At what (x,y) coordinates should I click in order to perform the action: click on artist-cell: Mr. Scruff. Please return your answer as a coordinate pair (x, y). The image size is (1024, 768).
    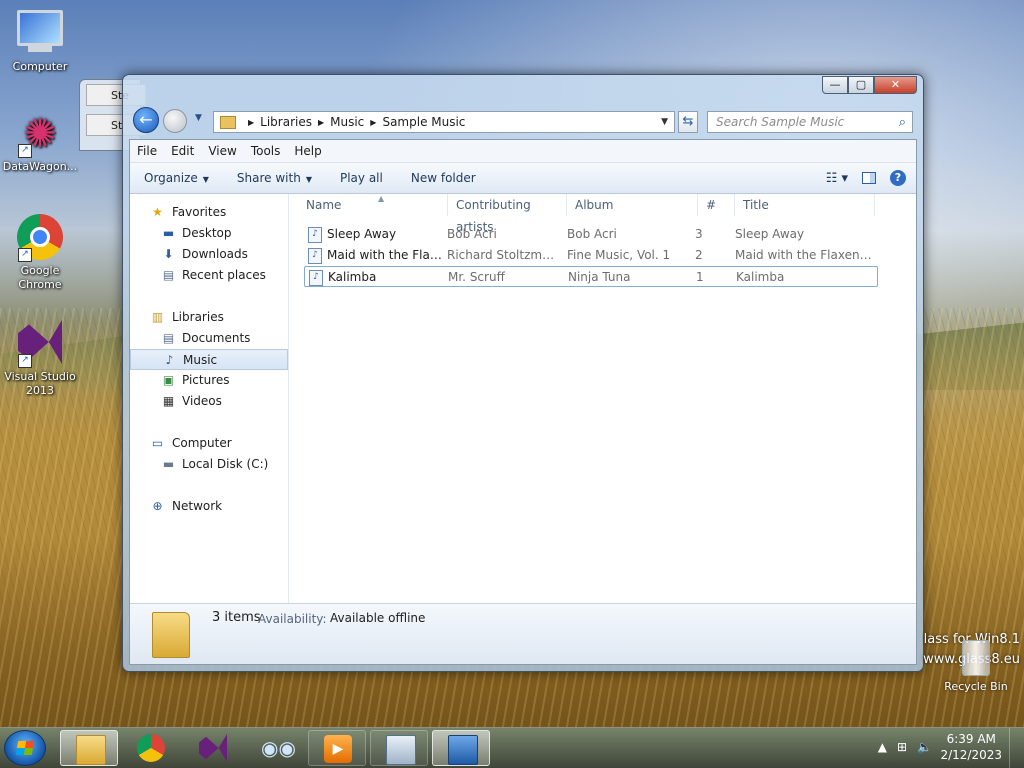
    Looking at the image, I should click on (476, 277).